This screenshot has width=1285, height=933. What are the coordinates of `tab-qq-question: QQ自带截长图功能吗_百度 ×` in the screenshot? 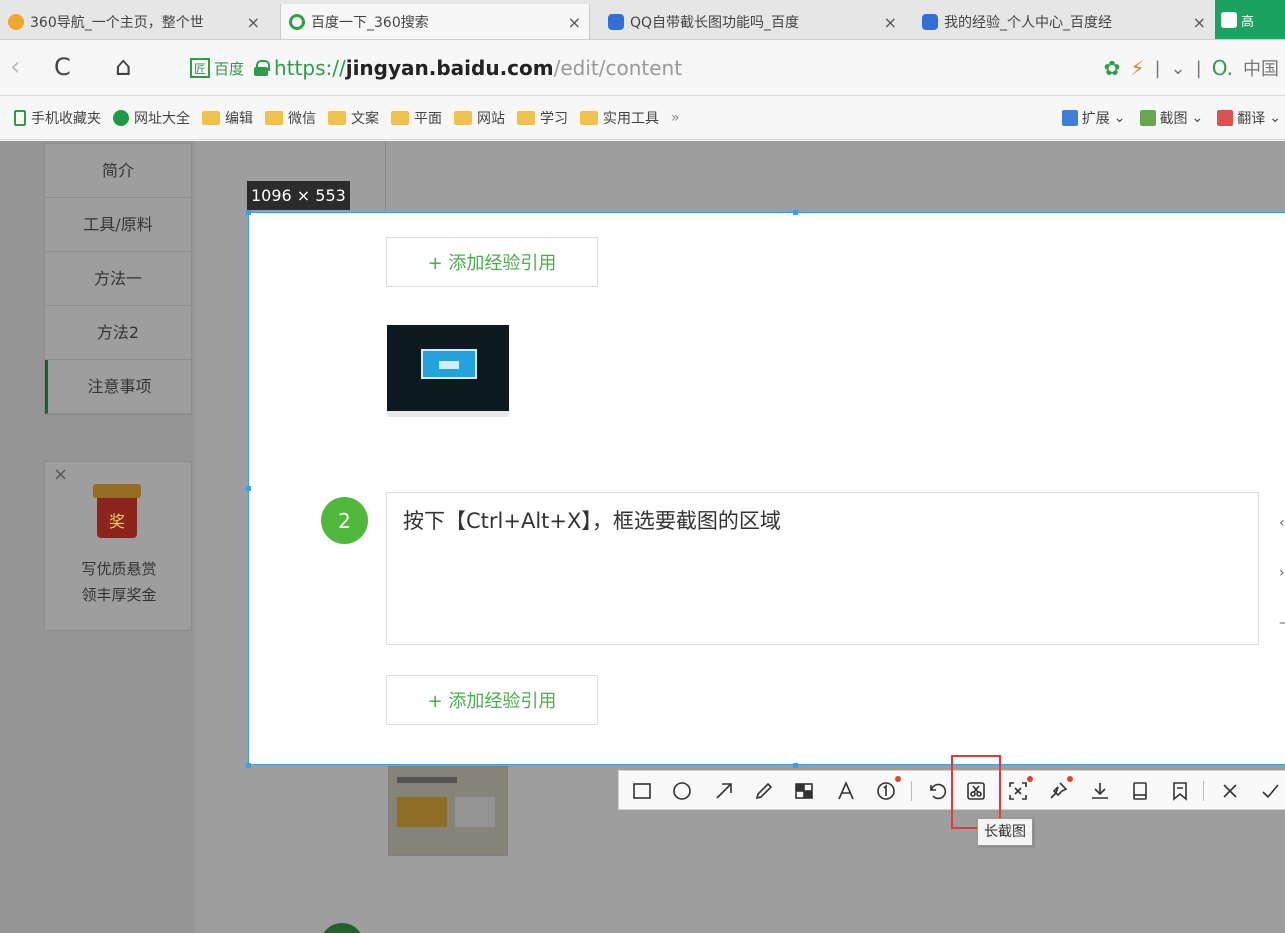 It's located at (752, 21).